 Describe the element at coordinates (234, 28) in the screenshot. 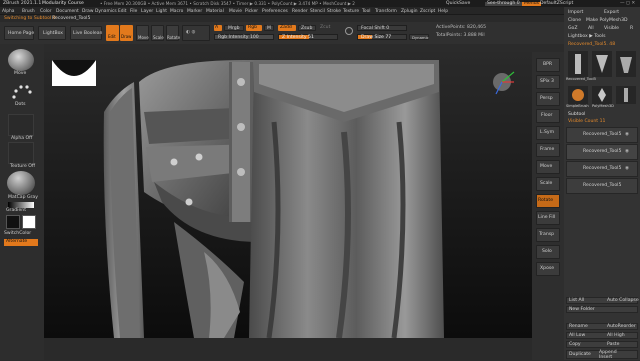

I see `mrgb-toggle: Mrgb` at that location.